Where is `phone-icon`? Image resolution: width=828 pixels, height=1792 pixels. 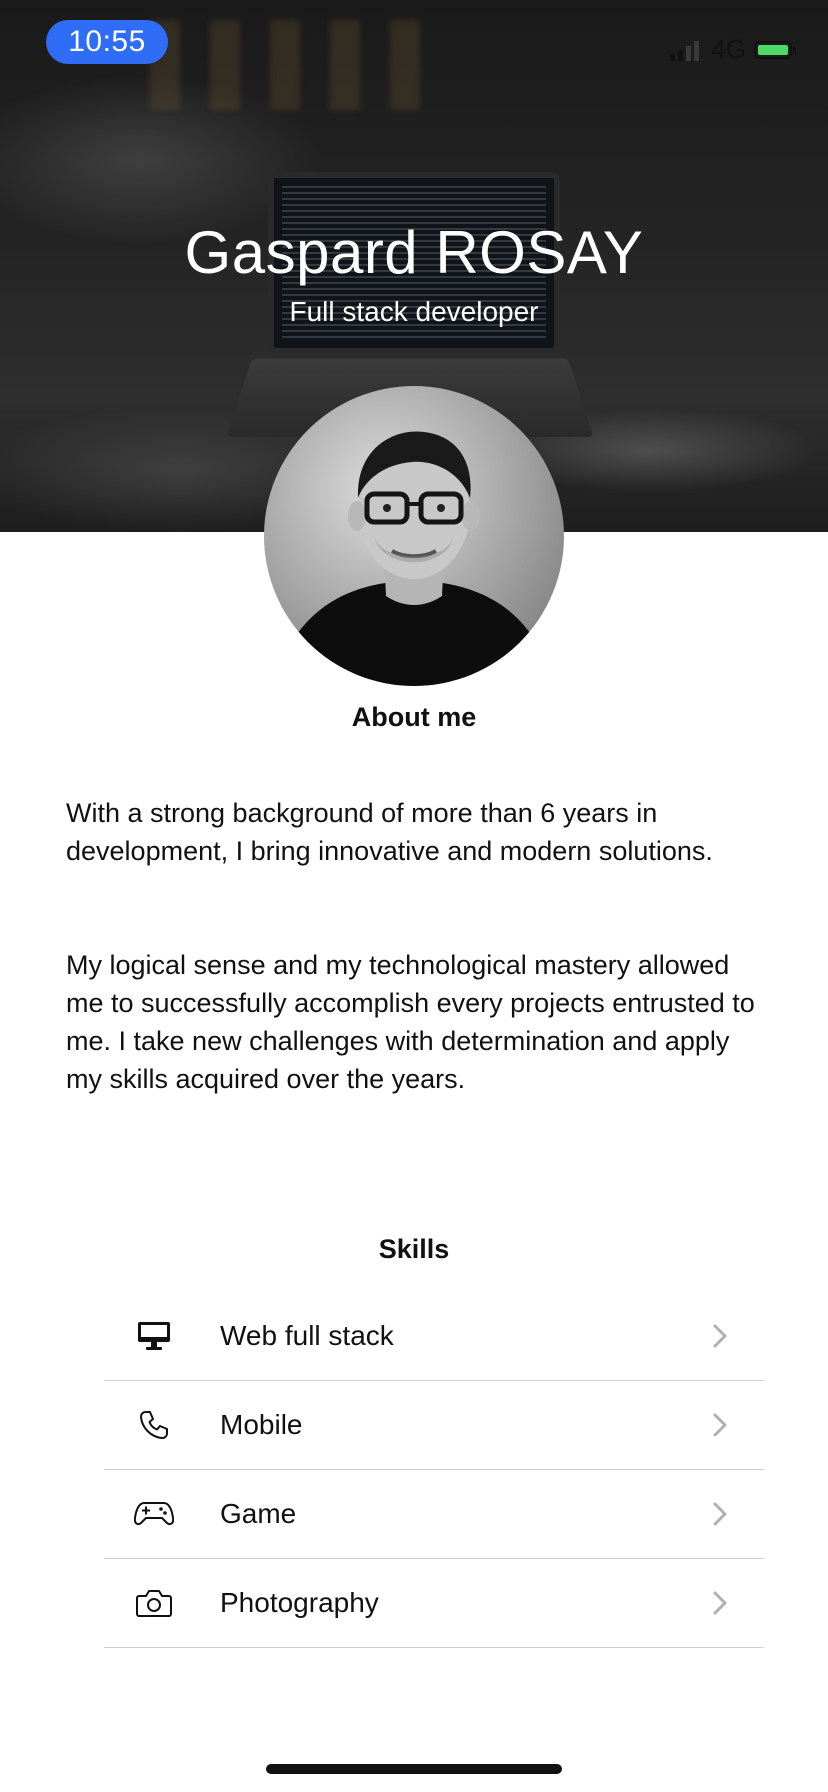 phone-icon is located at coordinates (154, 1425).